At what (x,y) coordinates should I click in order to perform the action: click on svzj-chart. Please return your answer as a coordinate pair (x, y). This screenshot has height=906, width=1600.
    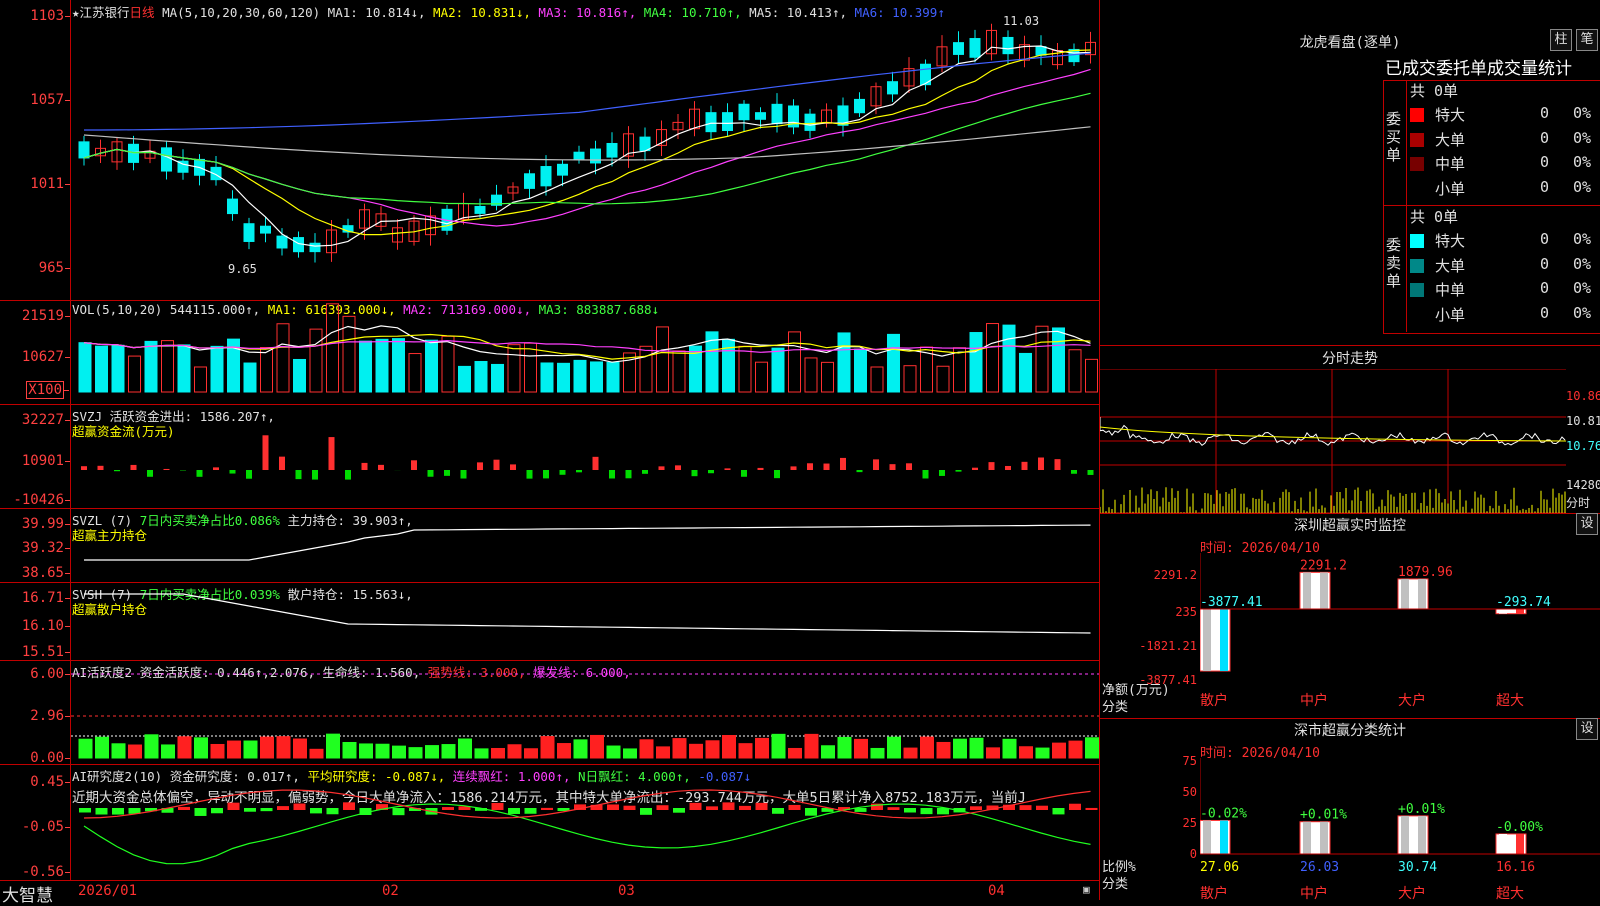
    Looking at the image, I should click on (585, 456).